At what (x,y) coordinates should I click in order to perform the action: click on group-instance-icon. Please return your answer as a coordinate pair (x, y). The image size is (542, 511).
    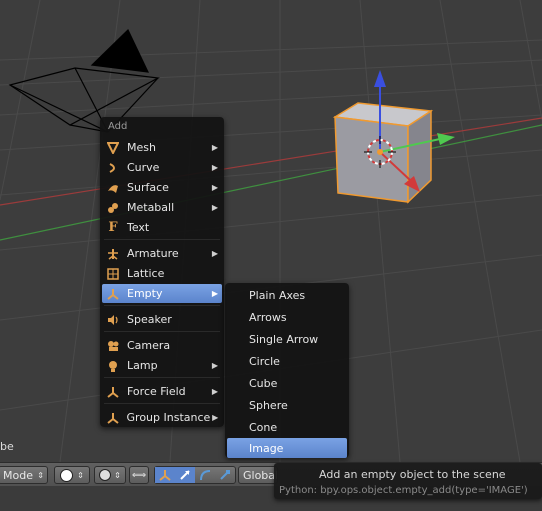
    Looking at the image, I should click on (113, 418).